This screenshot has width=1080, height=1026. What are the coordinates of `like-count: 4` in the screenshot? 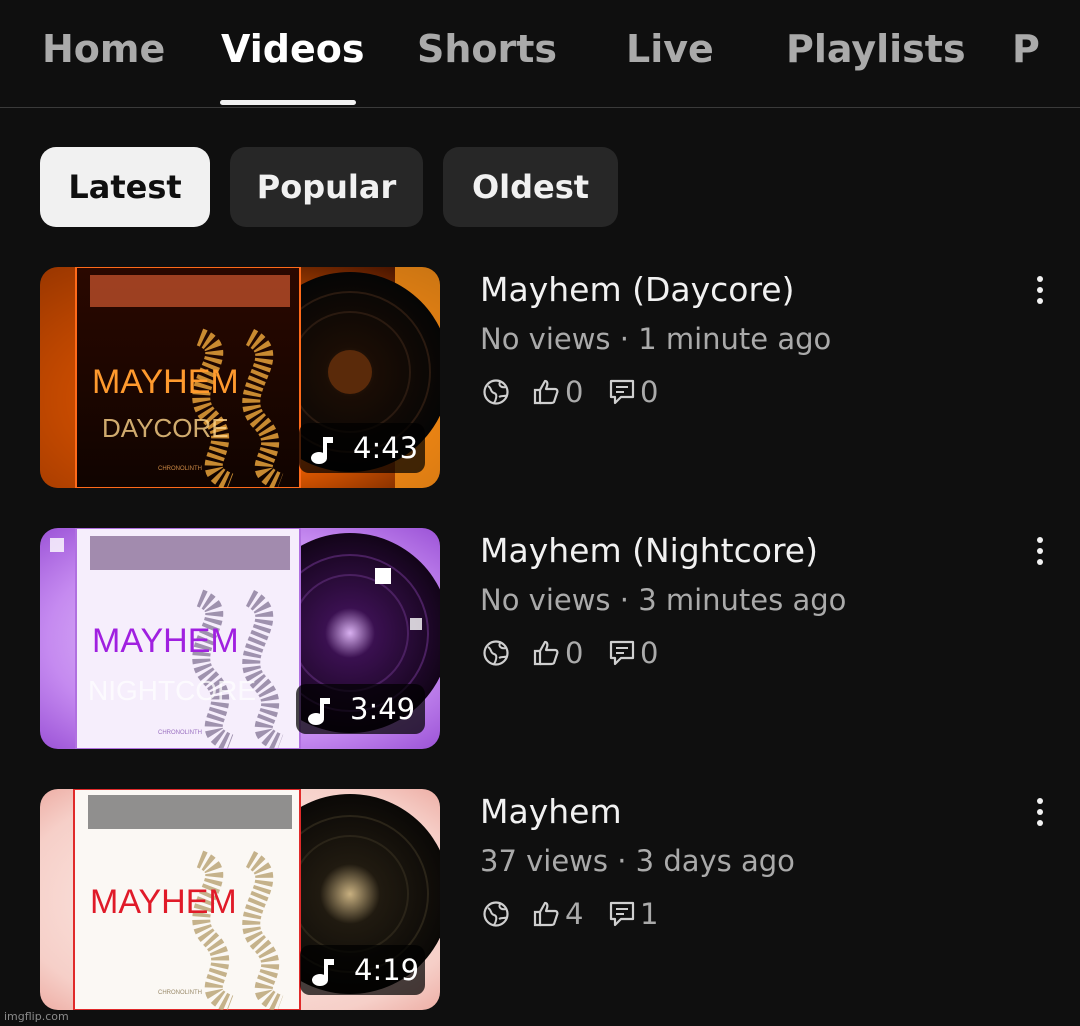 It's located at (574, 914).